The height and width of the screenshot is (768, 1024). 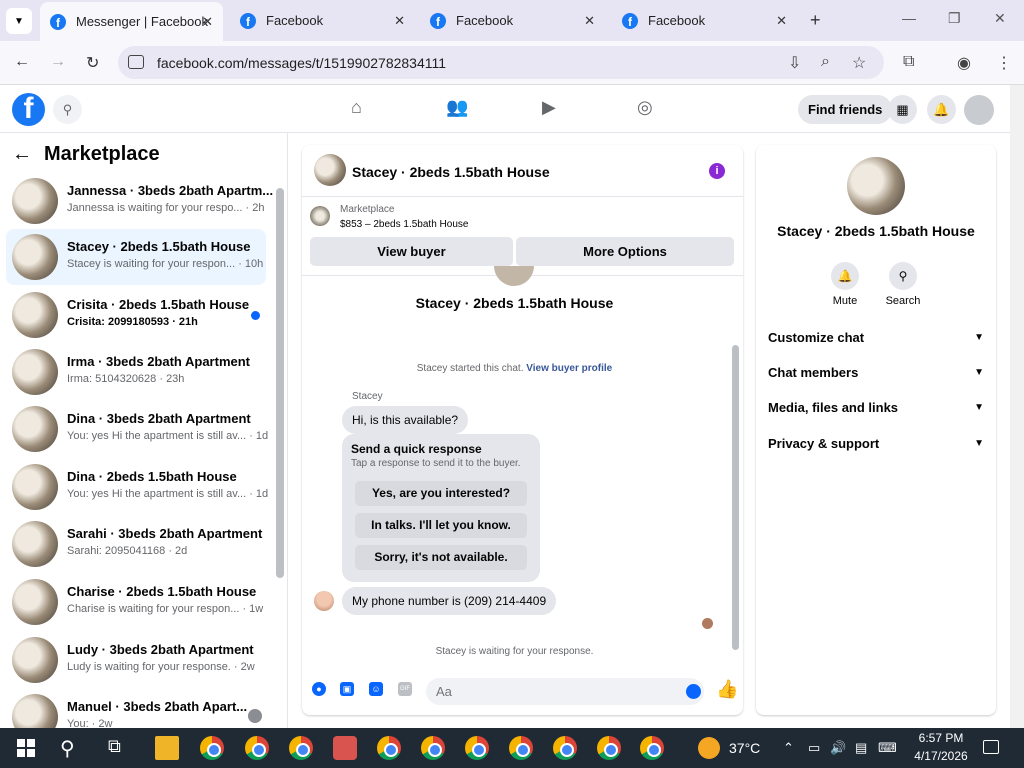 What do you see at coordinates (319, 689) in the screenshot?
I see `microphone-icon: ●` at bounding box center [319, 689].